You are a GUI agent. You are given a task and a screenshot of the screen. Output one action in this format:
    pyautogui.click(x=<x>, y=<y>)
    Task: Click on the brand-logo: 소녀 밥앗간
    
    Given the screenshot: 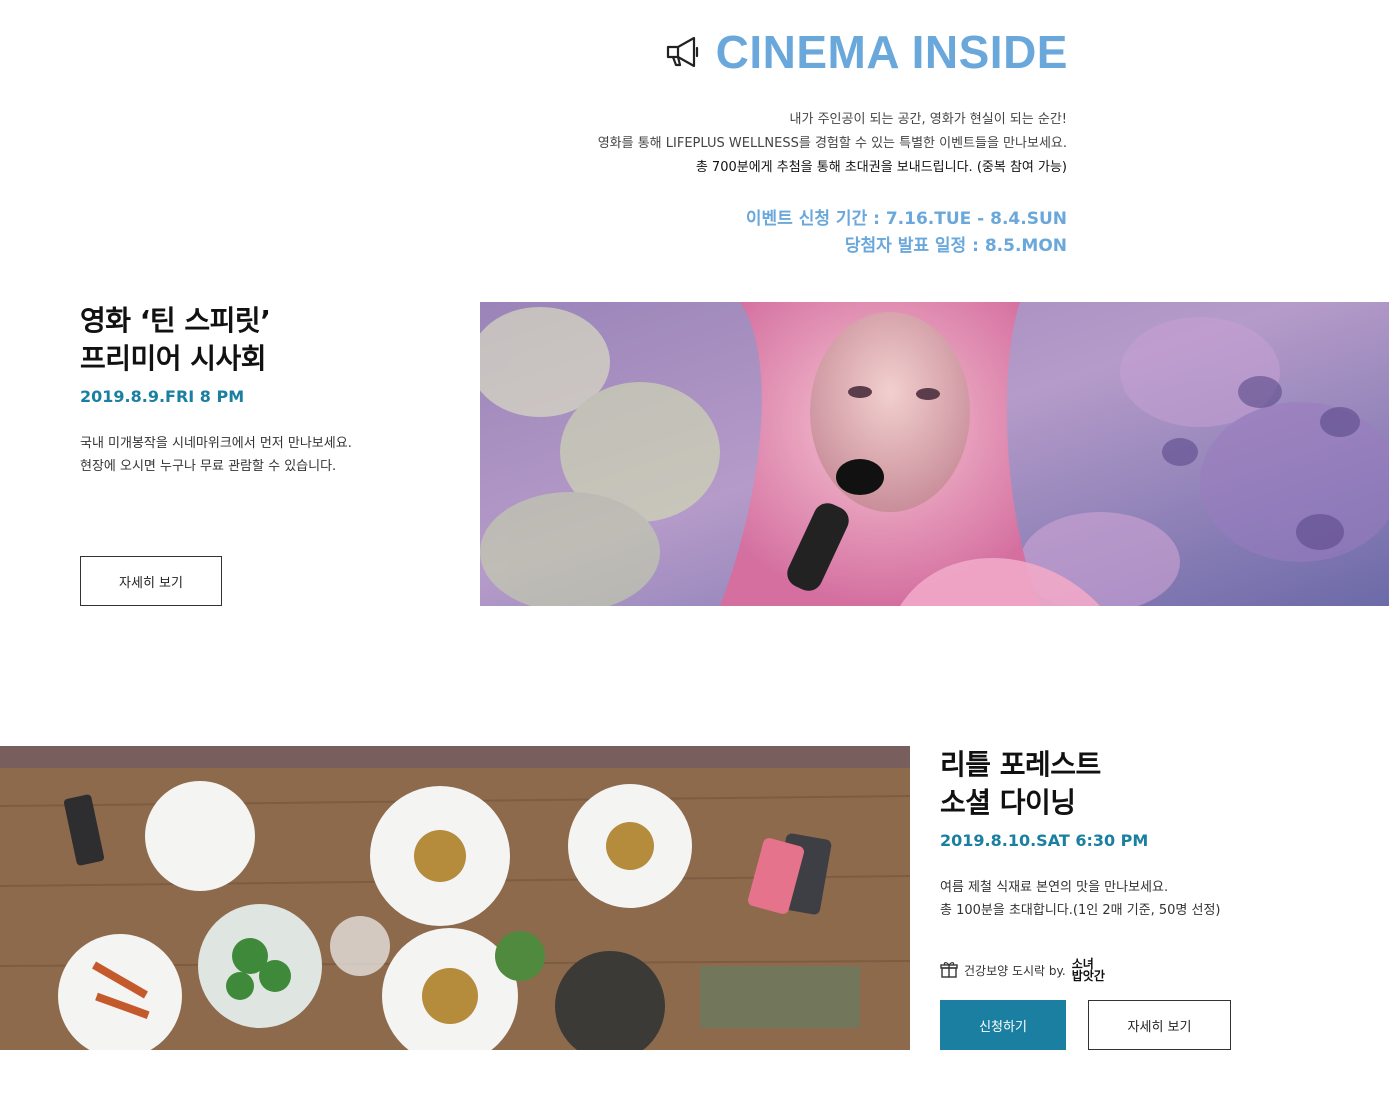 What is the action you would take?
    pyautogui.click(x=1088, y=970)
    